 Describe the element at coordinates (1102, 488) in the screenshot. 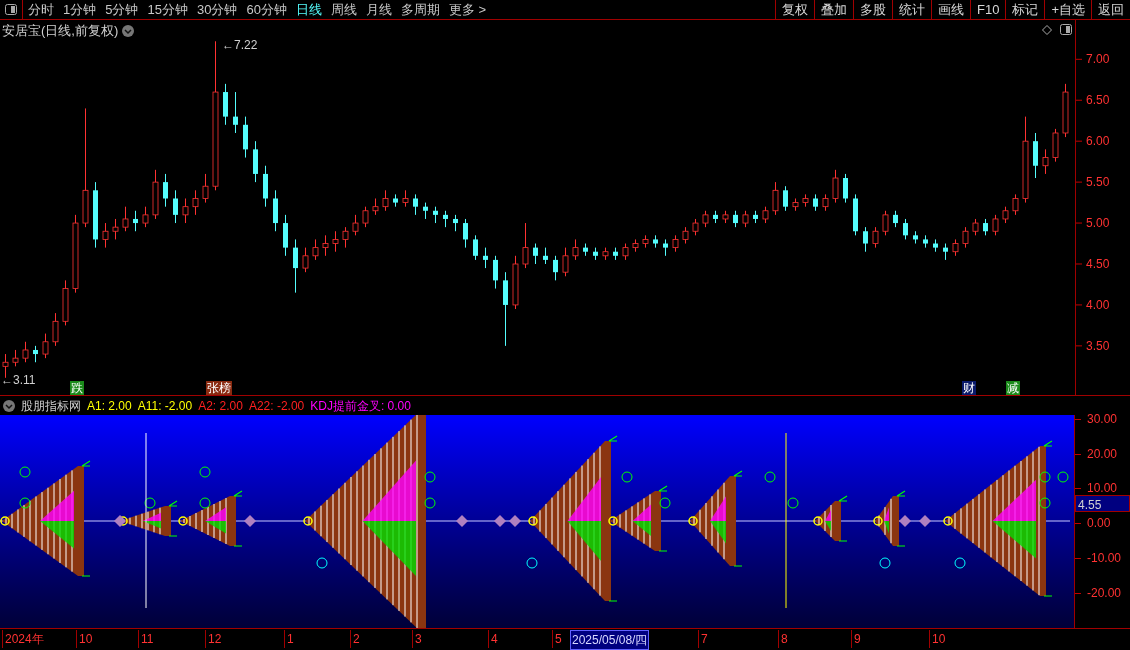

I see `indicator-axis-label: 10.00` at that location.